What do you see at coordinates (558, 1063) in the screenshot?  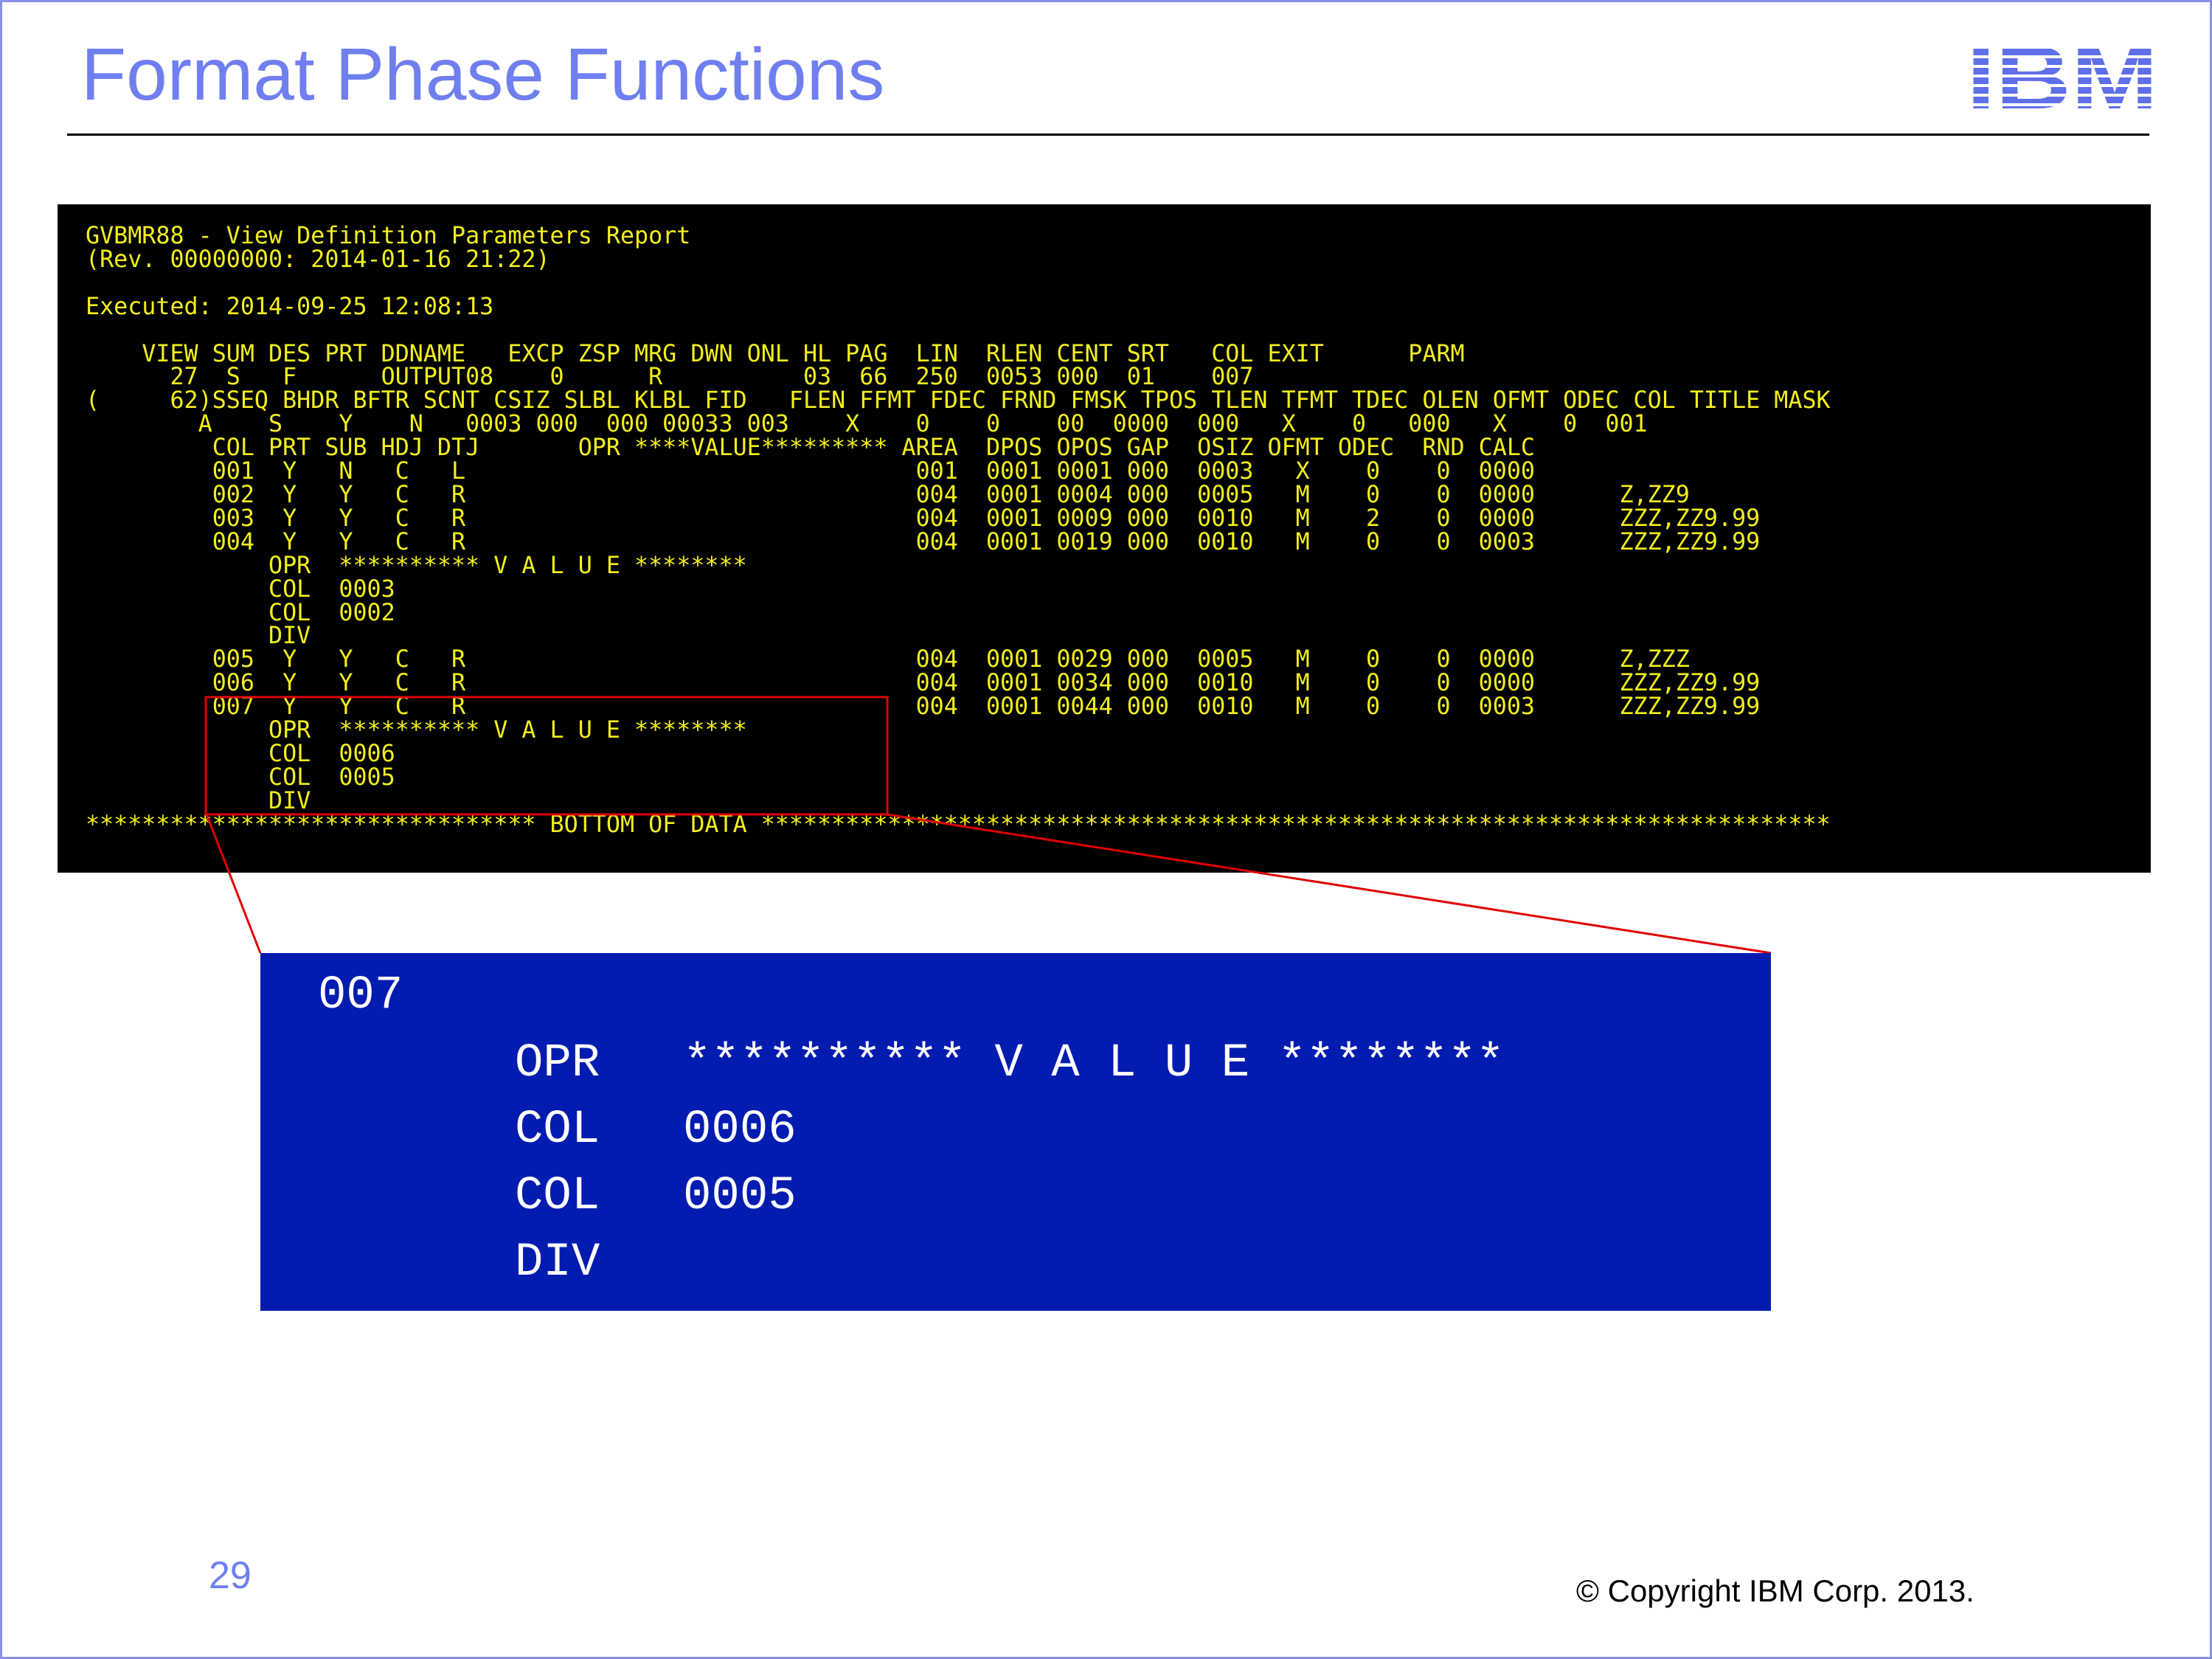 I see `zoom-opr-label: OPR` at bounding box center [558, 1063].